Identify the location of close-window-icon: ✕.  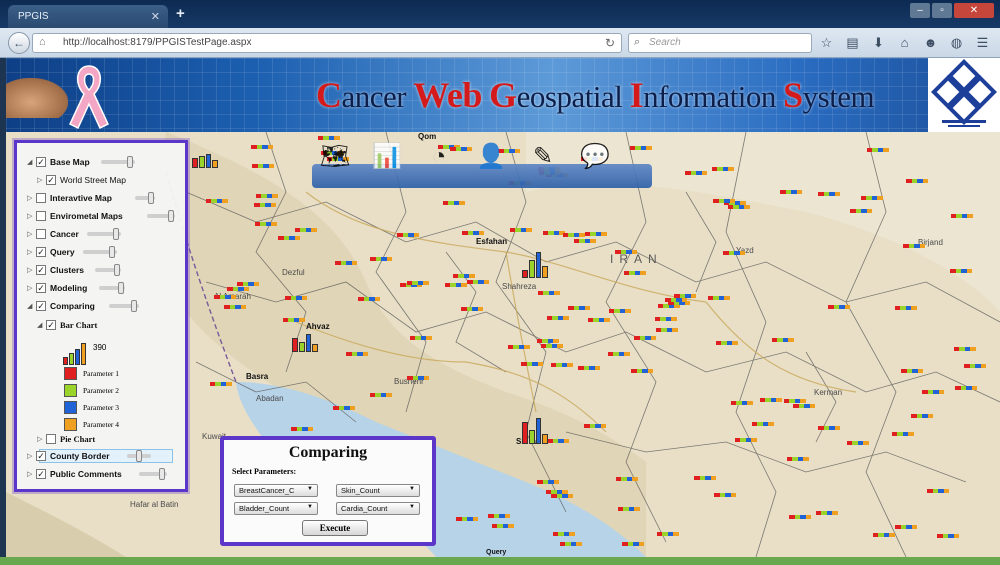
(974, 10).